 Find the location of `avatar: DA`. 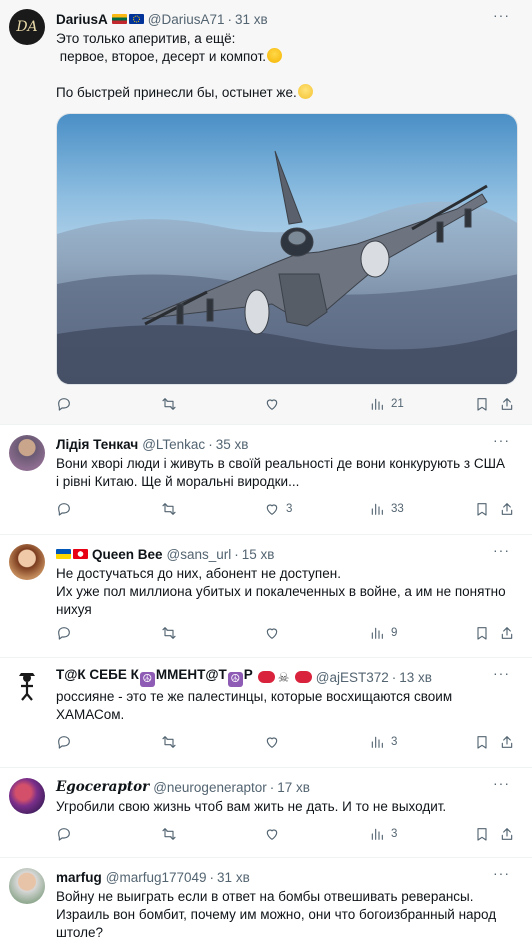

avatar: DA is located at coordinates (27, 27).